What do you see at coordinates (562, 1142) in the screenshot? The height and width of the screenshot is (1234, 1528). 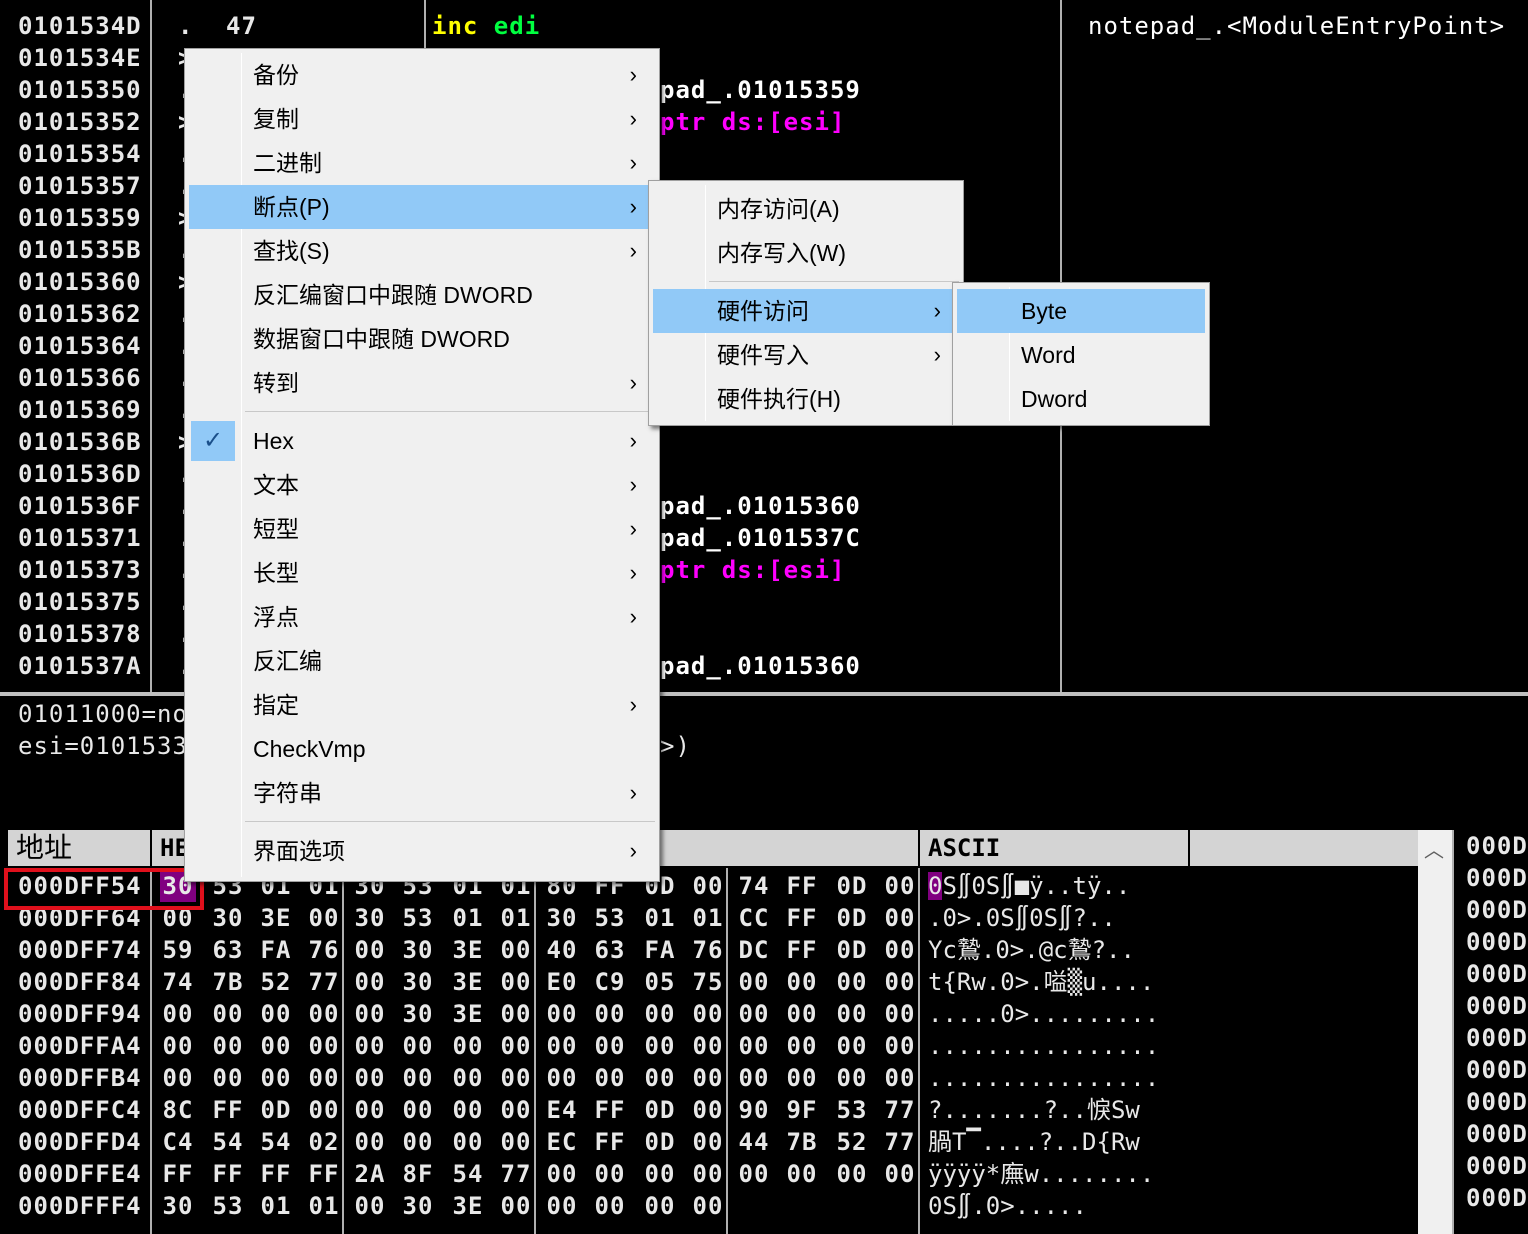 I see `dump-byte: EC` at bounding box center [562, 1142].